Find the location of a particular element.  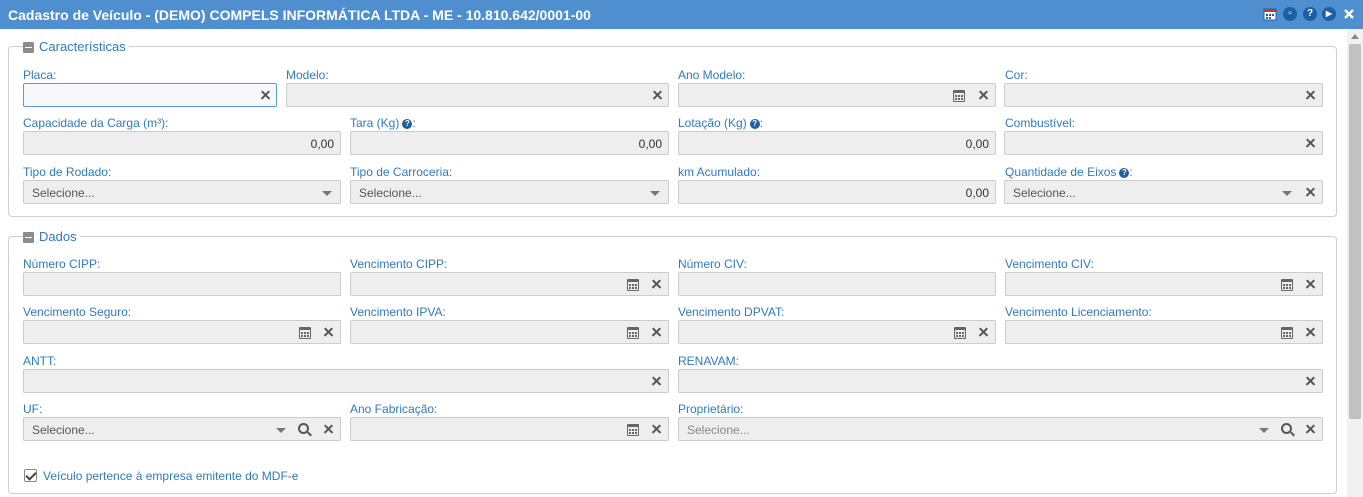

legend-dados-label: Dados is located at coordinates (58, 236).